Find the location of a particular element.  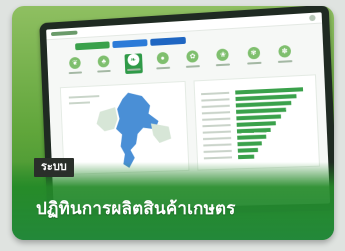

category-item: ● is located at coordinates (163, 62).